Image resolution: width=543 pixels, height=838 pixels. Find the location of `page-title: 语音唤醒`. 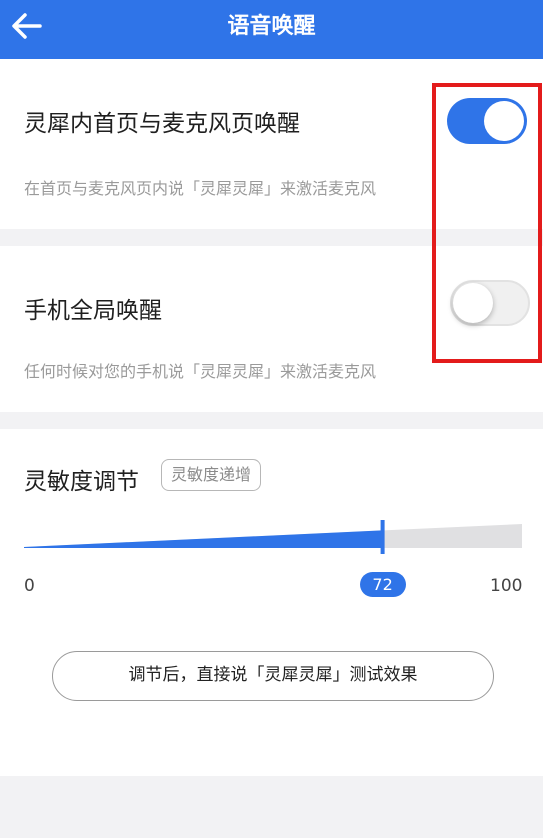

page-title: 语音唤醒 is located at coordinates (271, 26).